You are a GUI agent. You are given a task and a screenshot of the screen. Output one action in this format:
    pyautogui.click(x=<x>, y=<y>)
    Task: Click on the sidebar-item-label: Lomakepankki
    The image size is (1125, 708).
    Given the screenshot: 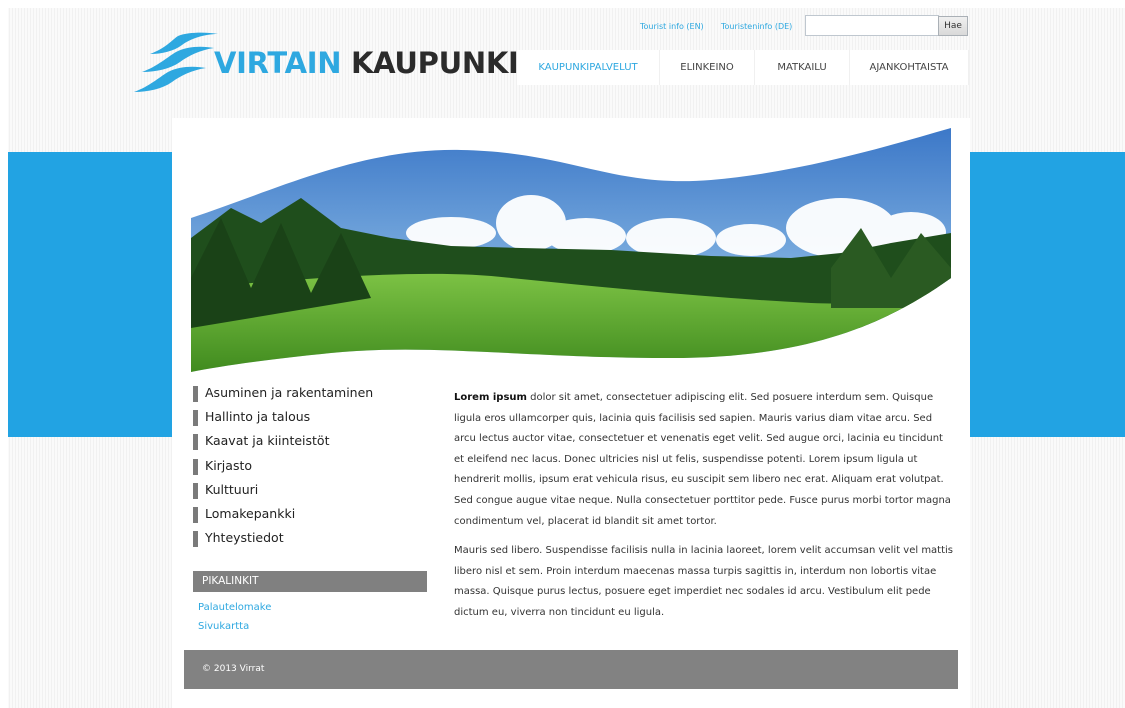 What is the action you would take?
    pyautogui.click(x=250, y=513)
    